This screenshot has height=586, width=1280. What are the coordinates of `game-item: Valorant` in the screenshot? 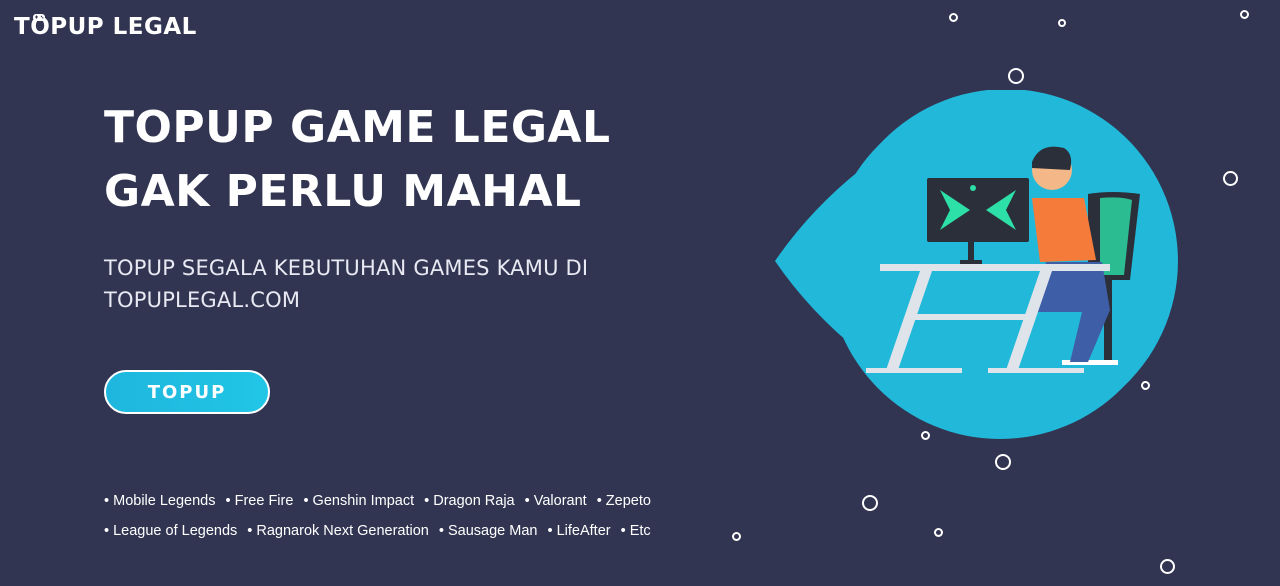 It's located at (556, 501).